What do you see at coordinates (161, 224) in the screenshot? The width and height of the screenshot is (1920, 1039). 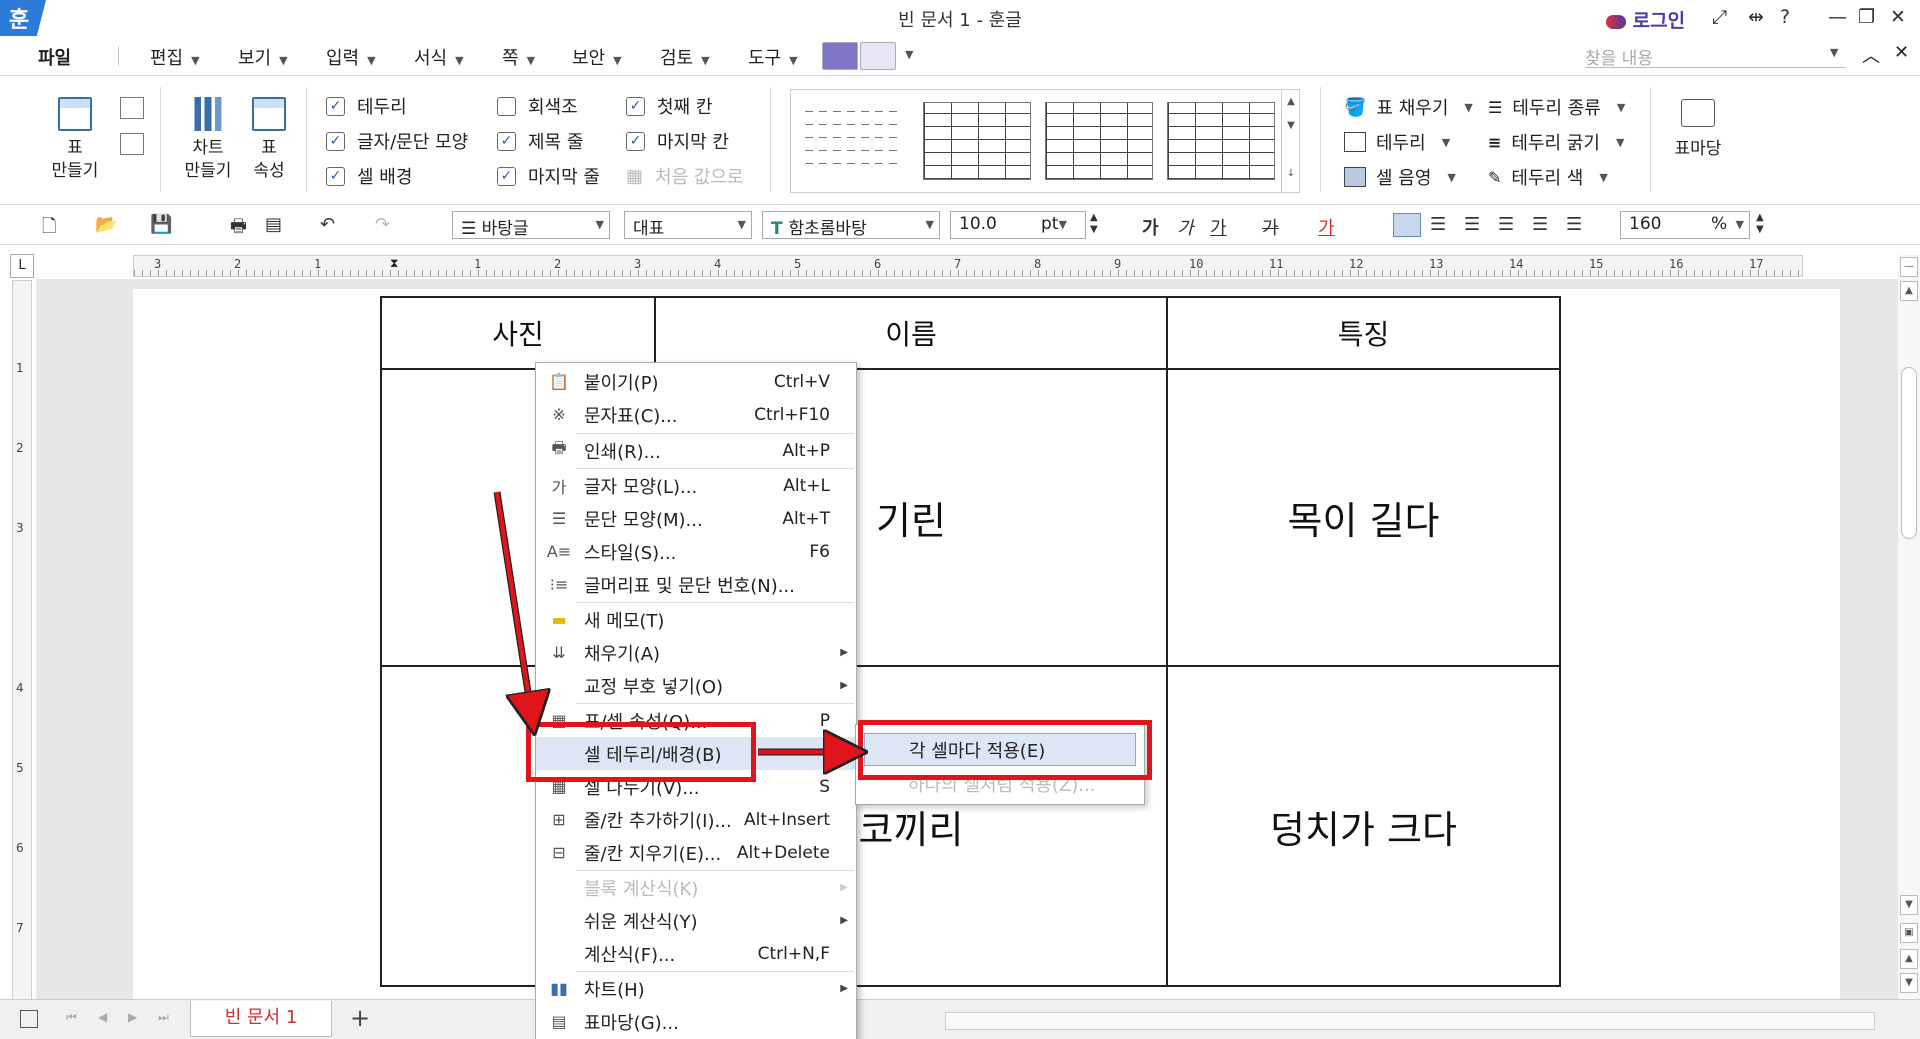 I see `save-icon: 💾` at bounding box center [161, 224].